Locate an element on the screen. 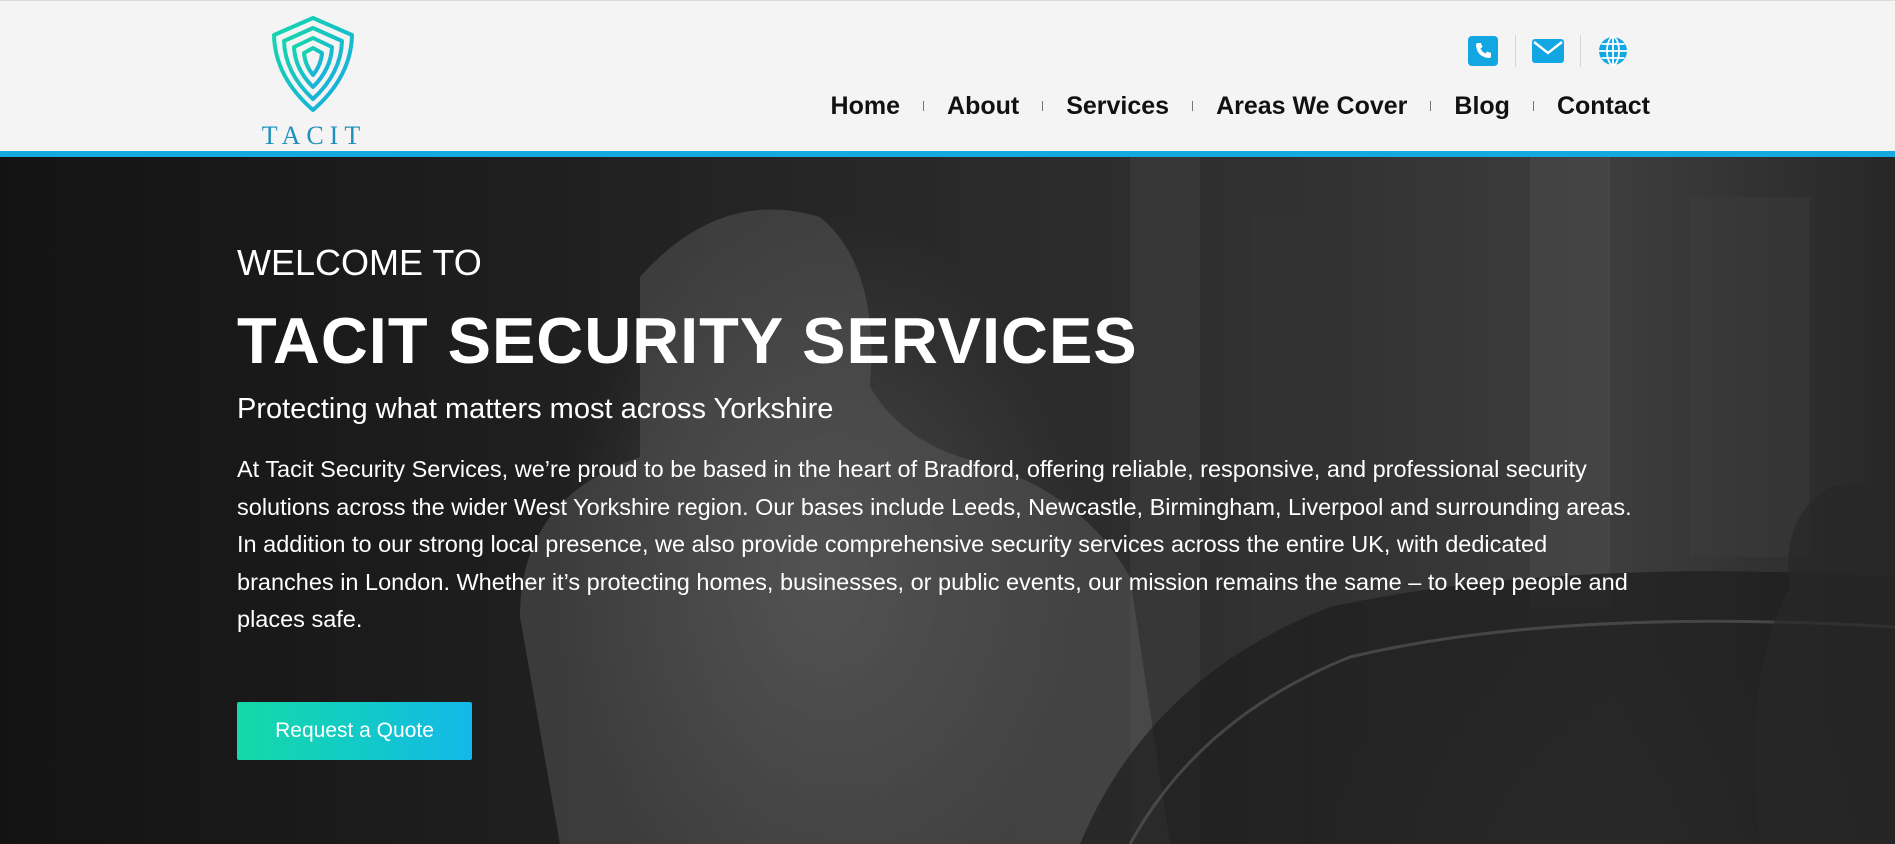 The height and width of the screenshot is (844, 1895). nav-blog: Blog is located at coordinates (1482, 106).